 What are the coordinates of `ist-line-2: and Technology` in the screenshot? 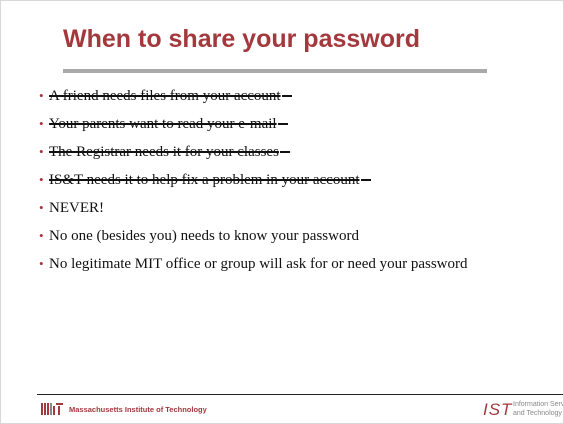 It's located at (537, 413).